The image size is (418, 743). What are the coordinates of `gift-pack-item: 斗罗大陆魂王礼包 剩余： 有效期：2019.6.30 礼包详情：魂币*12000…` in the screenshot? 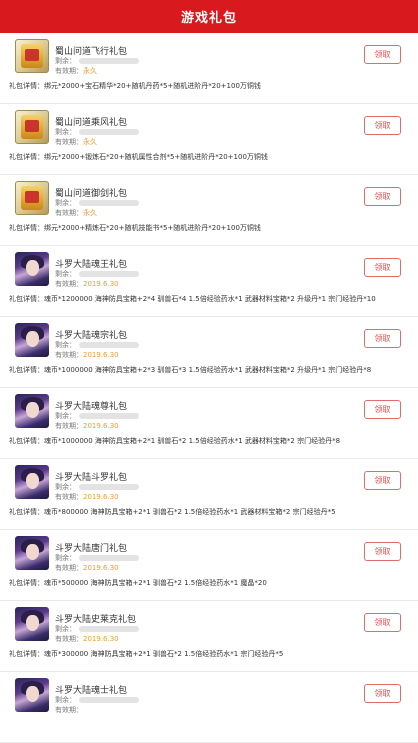 It's located at (209, 281).